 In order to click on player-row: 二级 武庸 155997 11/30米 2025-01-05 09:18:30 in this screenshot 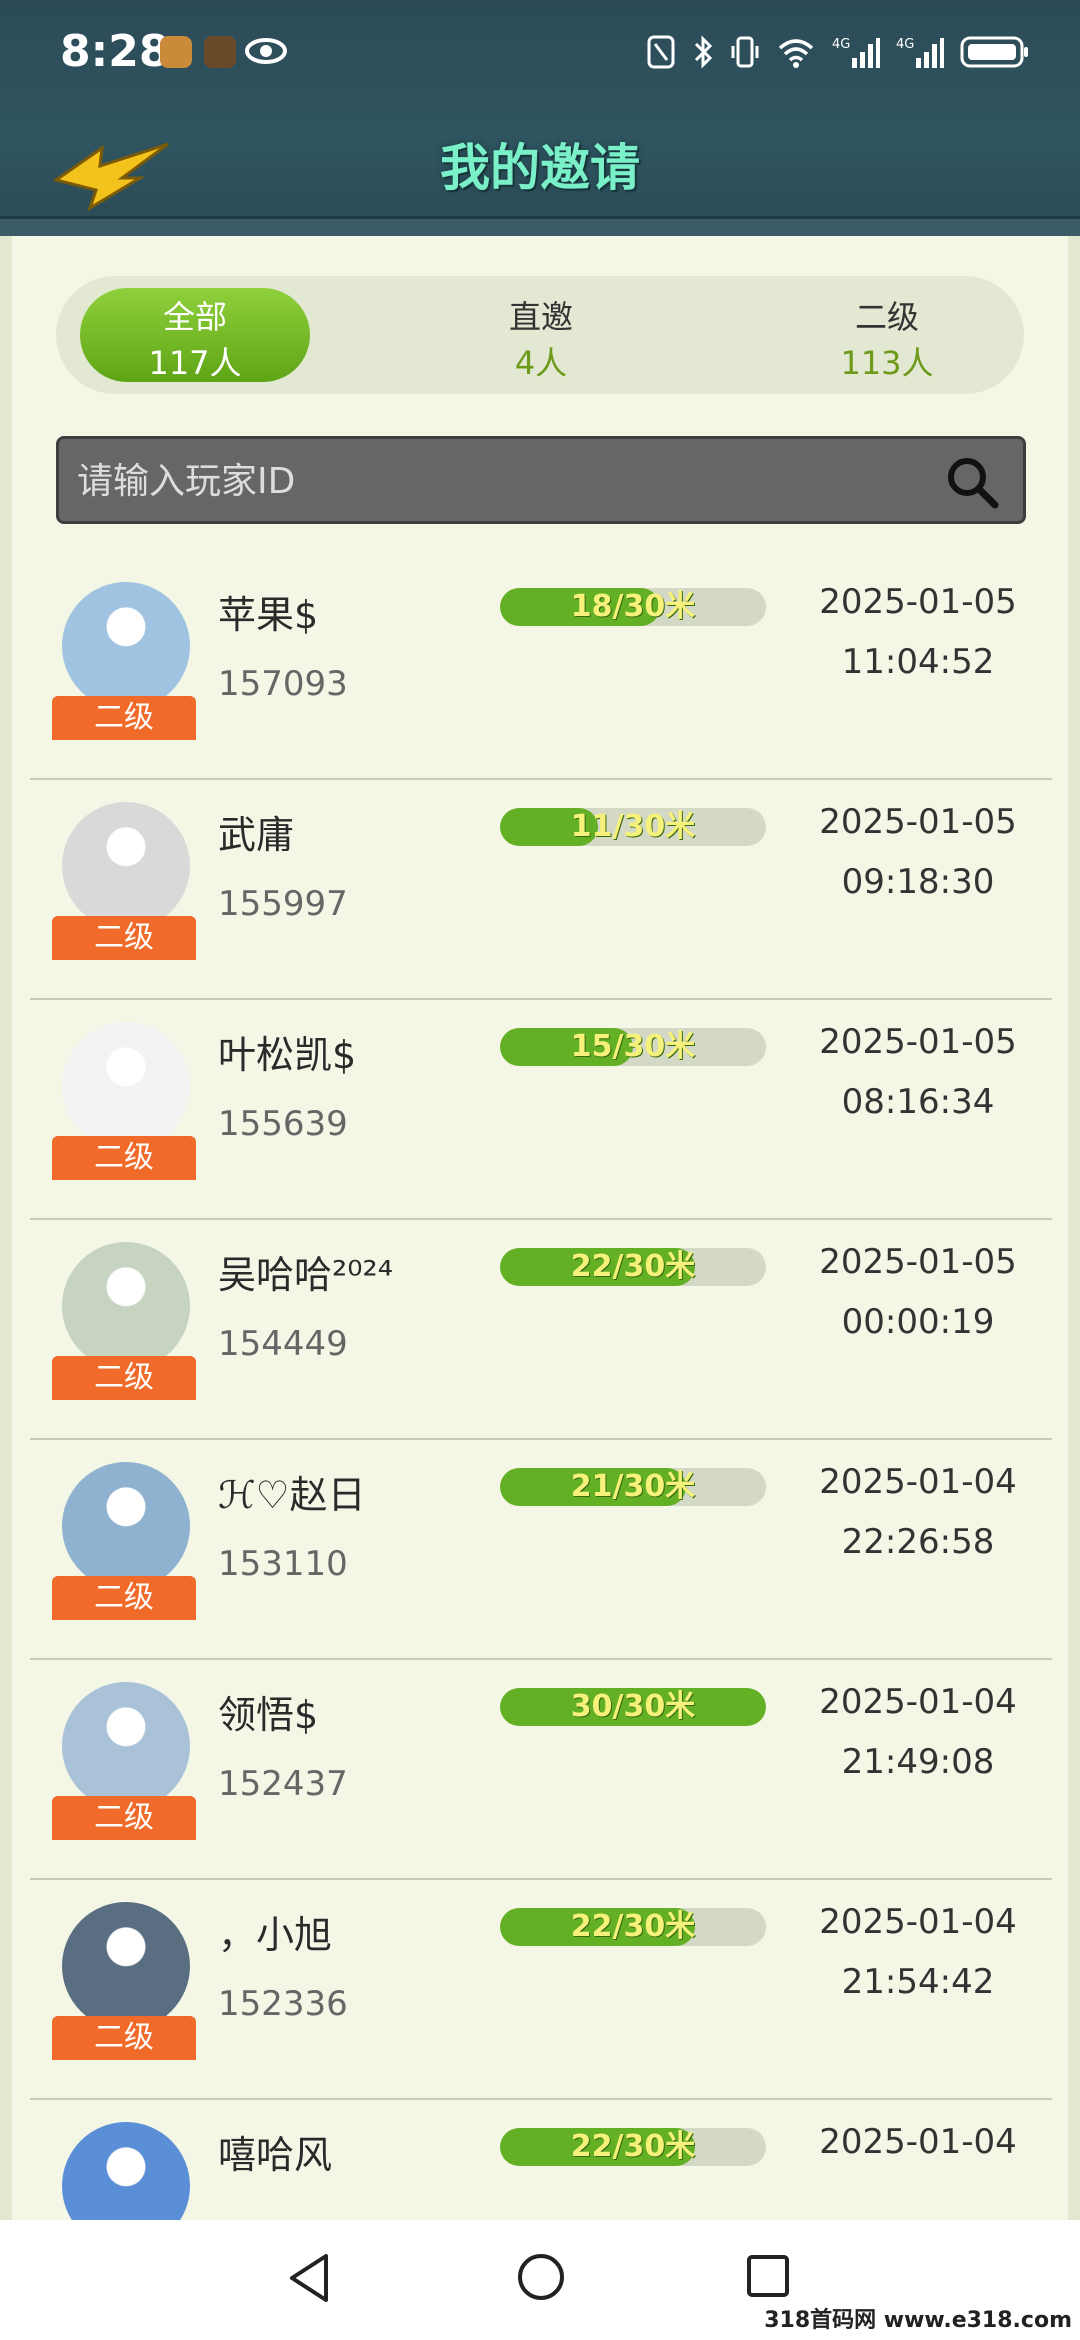, I will do `click(541, 890)`.